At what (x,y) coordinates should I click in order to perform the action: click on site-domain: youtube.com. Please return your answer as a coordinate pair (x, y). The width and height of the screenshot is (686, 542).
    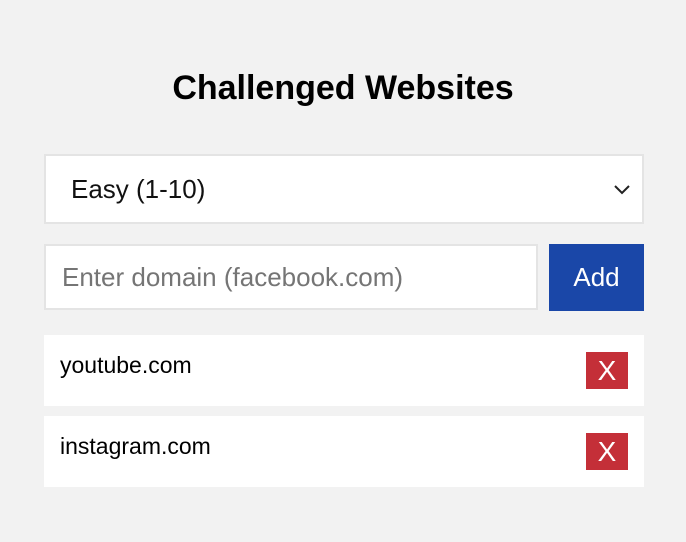
    Looking at the image, I should click on (126, 365).